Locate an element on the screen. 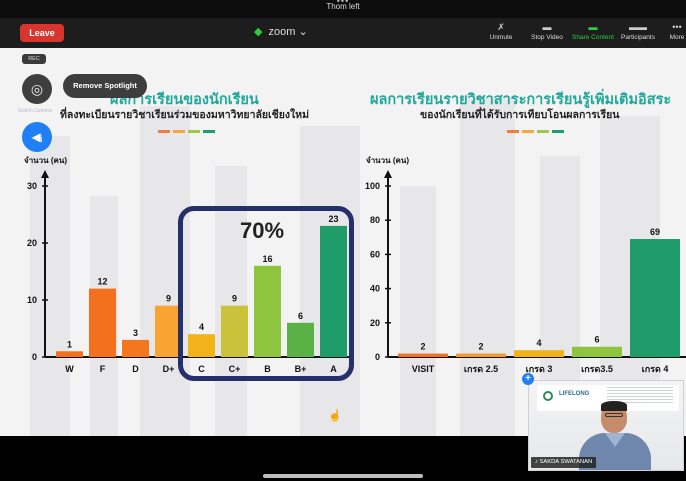 The height and width of the screenshot is (481, 686). bar-value-label: 4 is located at coordinates (538, 343).